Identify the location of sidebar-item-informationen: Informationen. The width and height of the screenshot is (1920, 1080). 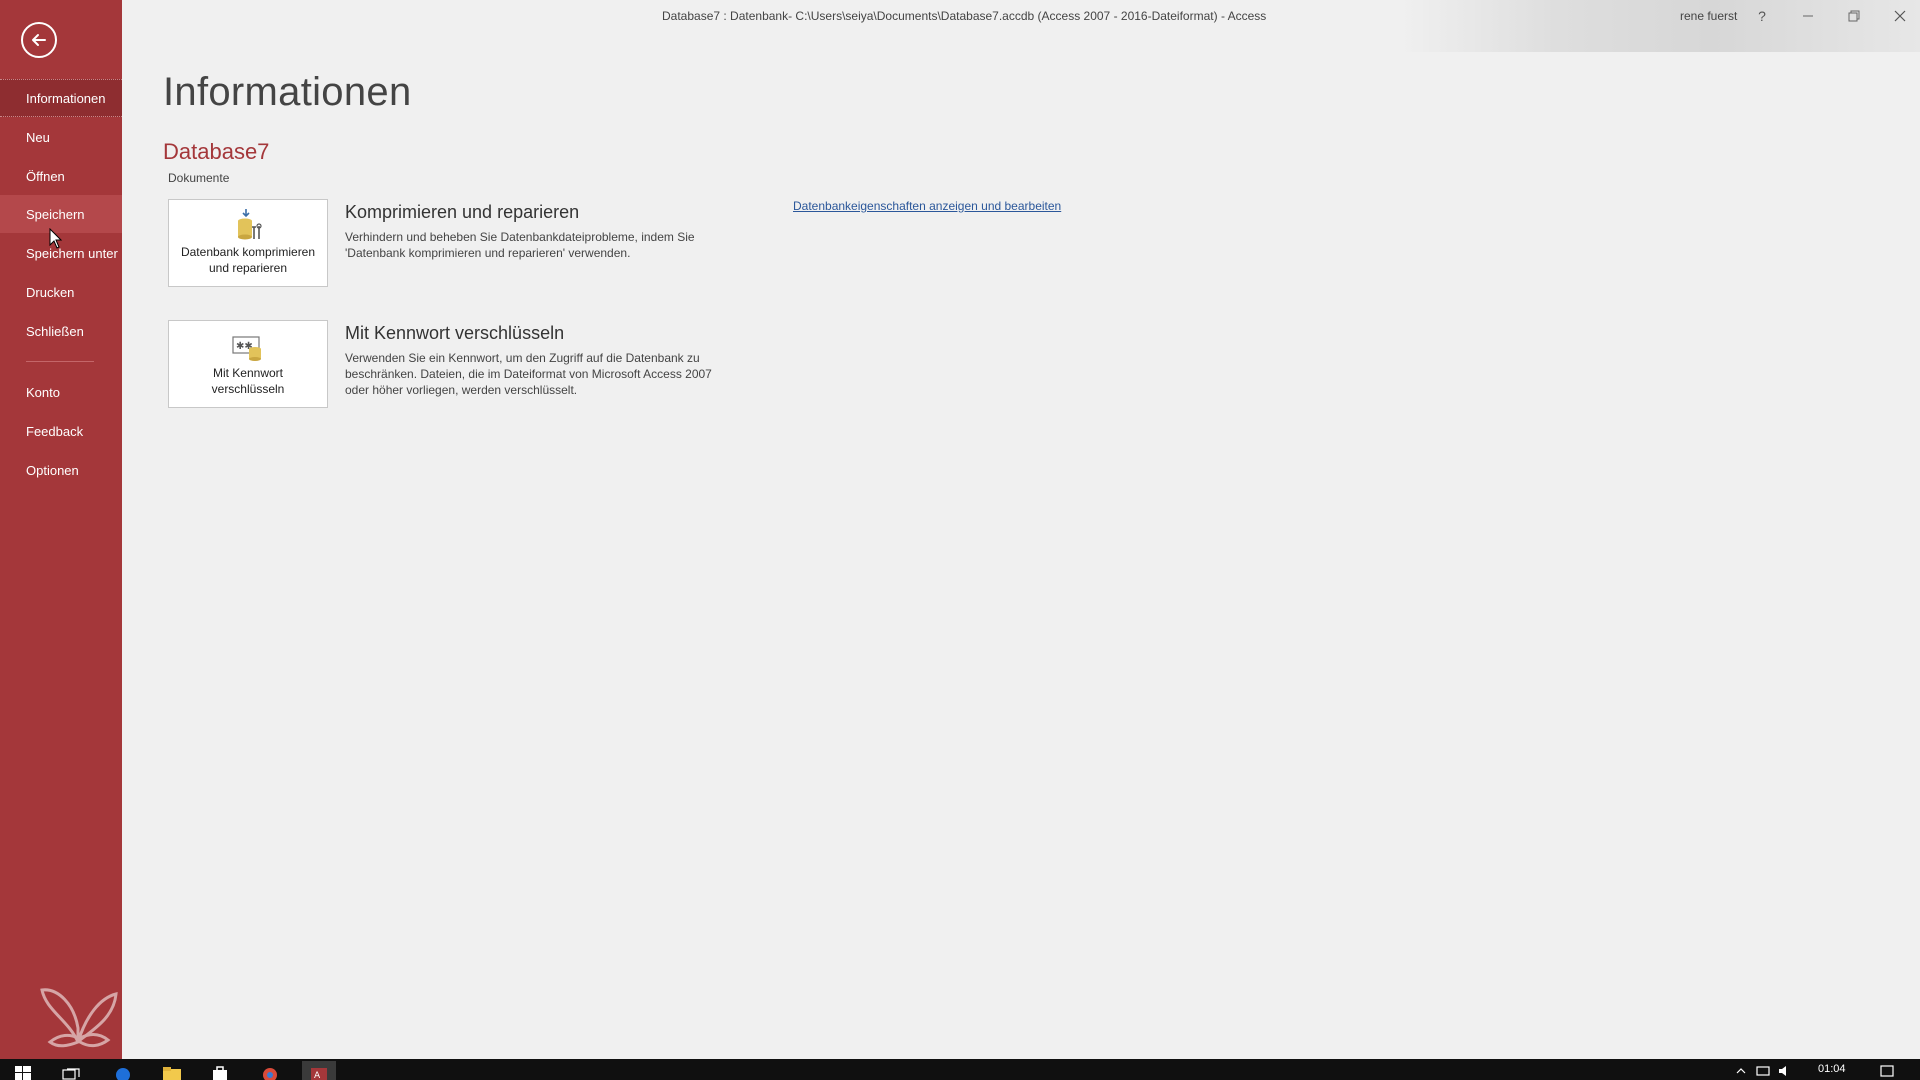
(61, 98).